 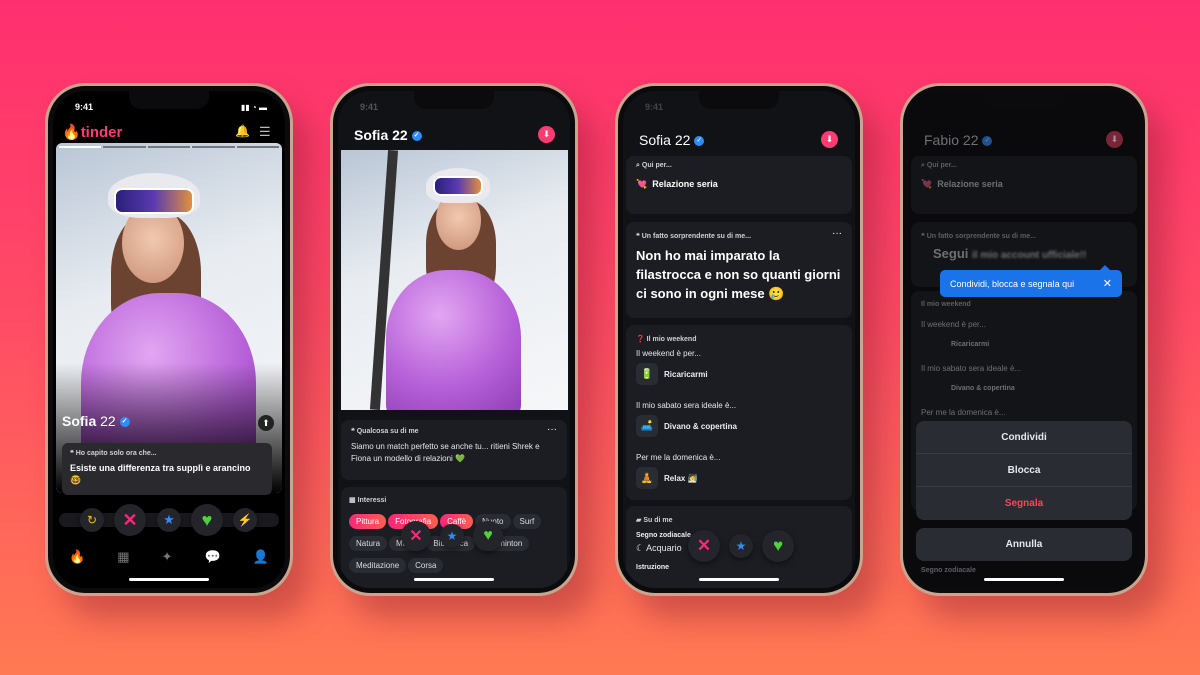 What do you see at coordinates (368, 543) in the screenshot?
I see `interest-chip: Natura` at bounding box center [368, 543].